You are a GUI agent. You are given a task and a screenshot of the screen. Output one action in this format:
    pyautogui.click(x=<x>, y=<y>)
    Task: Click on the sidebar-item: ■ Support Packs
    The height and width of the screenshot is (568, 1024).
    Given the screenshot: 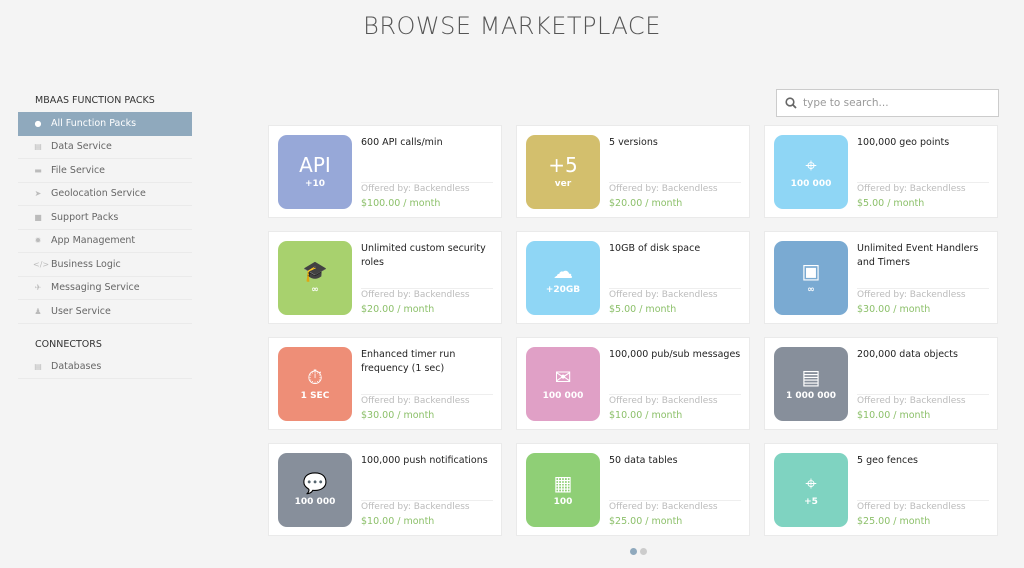 What is the action you would take?
    pyautogui.click(x=105, y=218)
    